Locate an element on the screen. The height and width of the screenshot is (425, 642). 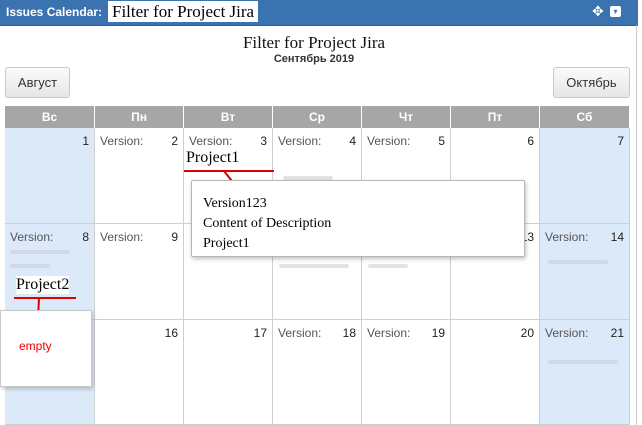
day-cell: 17 is located at coordinates (228, 372).